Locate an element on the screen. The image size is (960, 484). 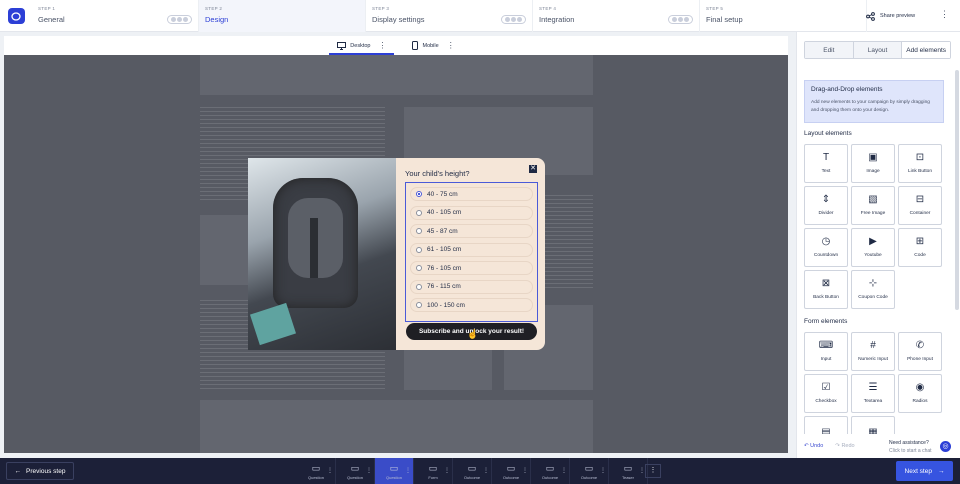
tab-add-elements: Add elements is located at coordinates (926, 50).